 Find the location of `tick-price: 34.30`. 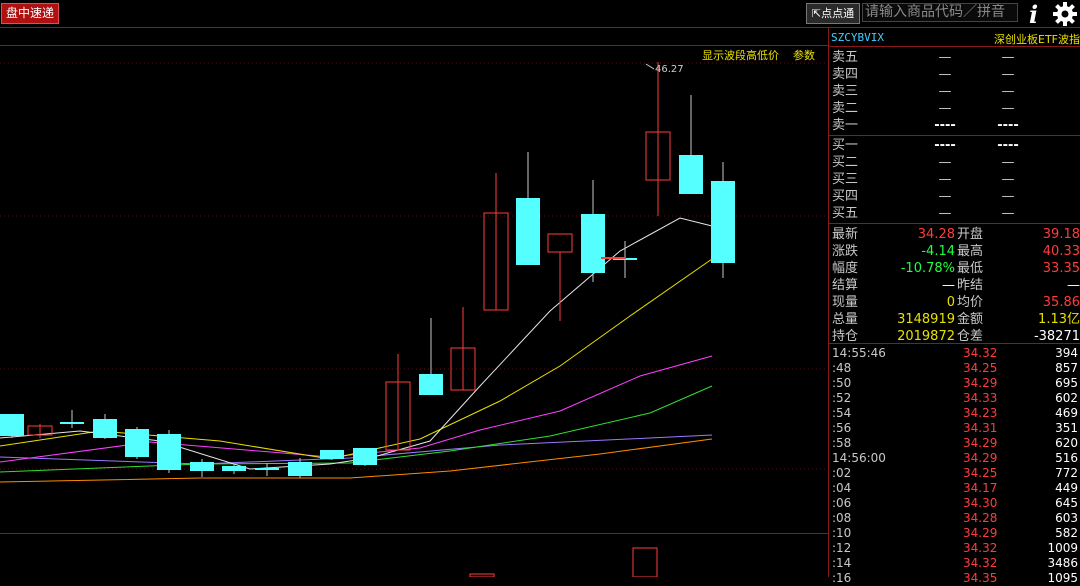

tick-price: 34.30 is located at coordinates (980, 503).